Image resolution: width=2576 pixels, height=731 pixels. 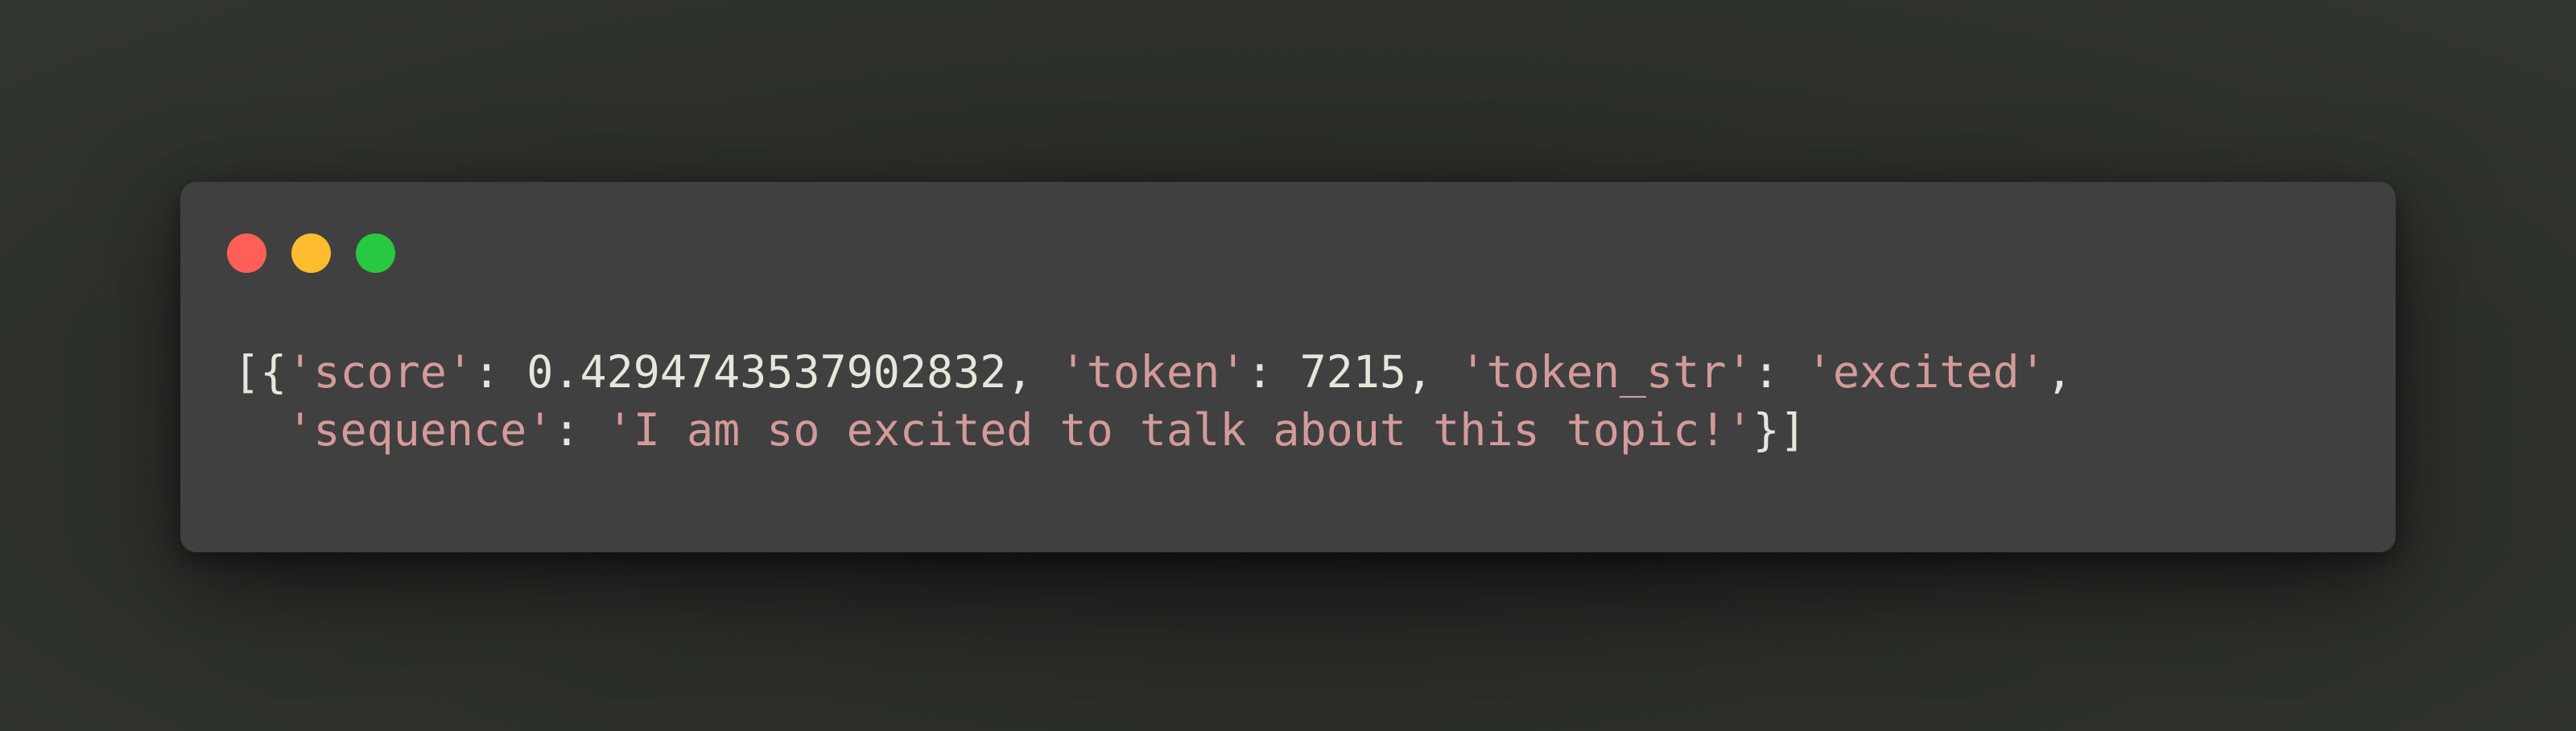 I want to click on minimize-button, so click(x=311, y=253).